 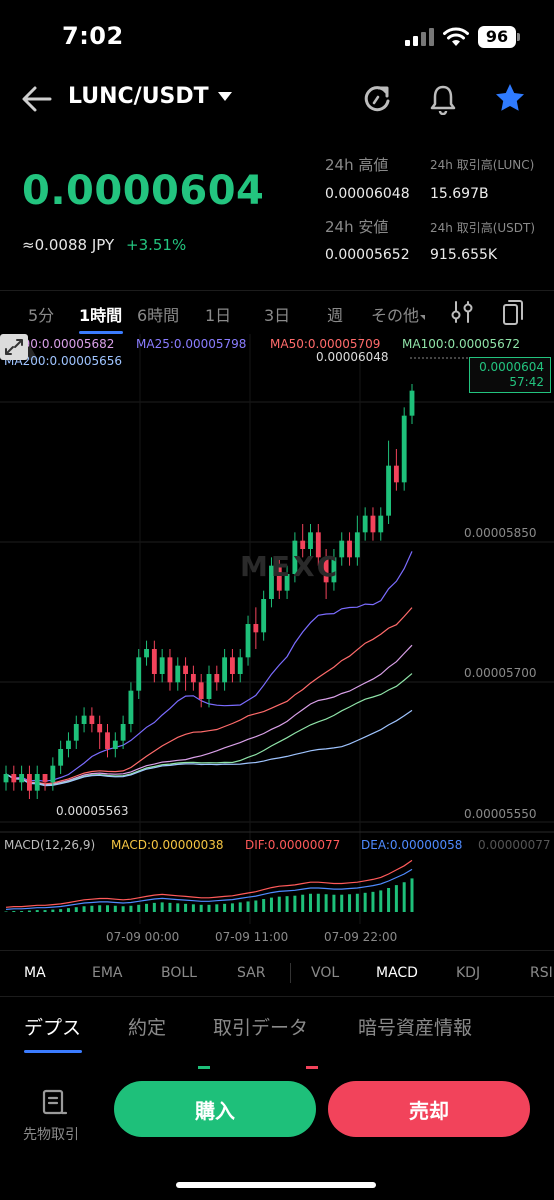 I want to click on bell-icon, so click(x=443, y=99).